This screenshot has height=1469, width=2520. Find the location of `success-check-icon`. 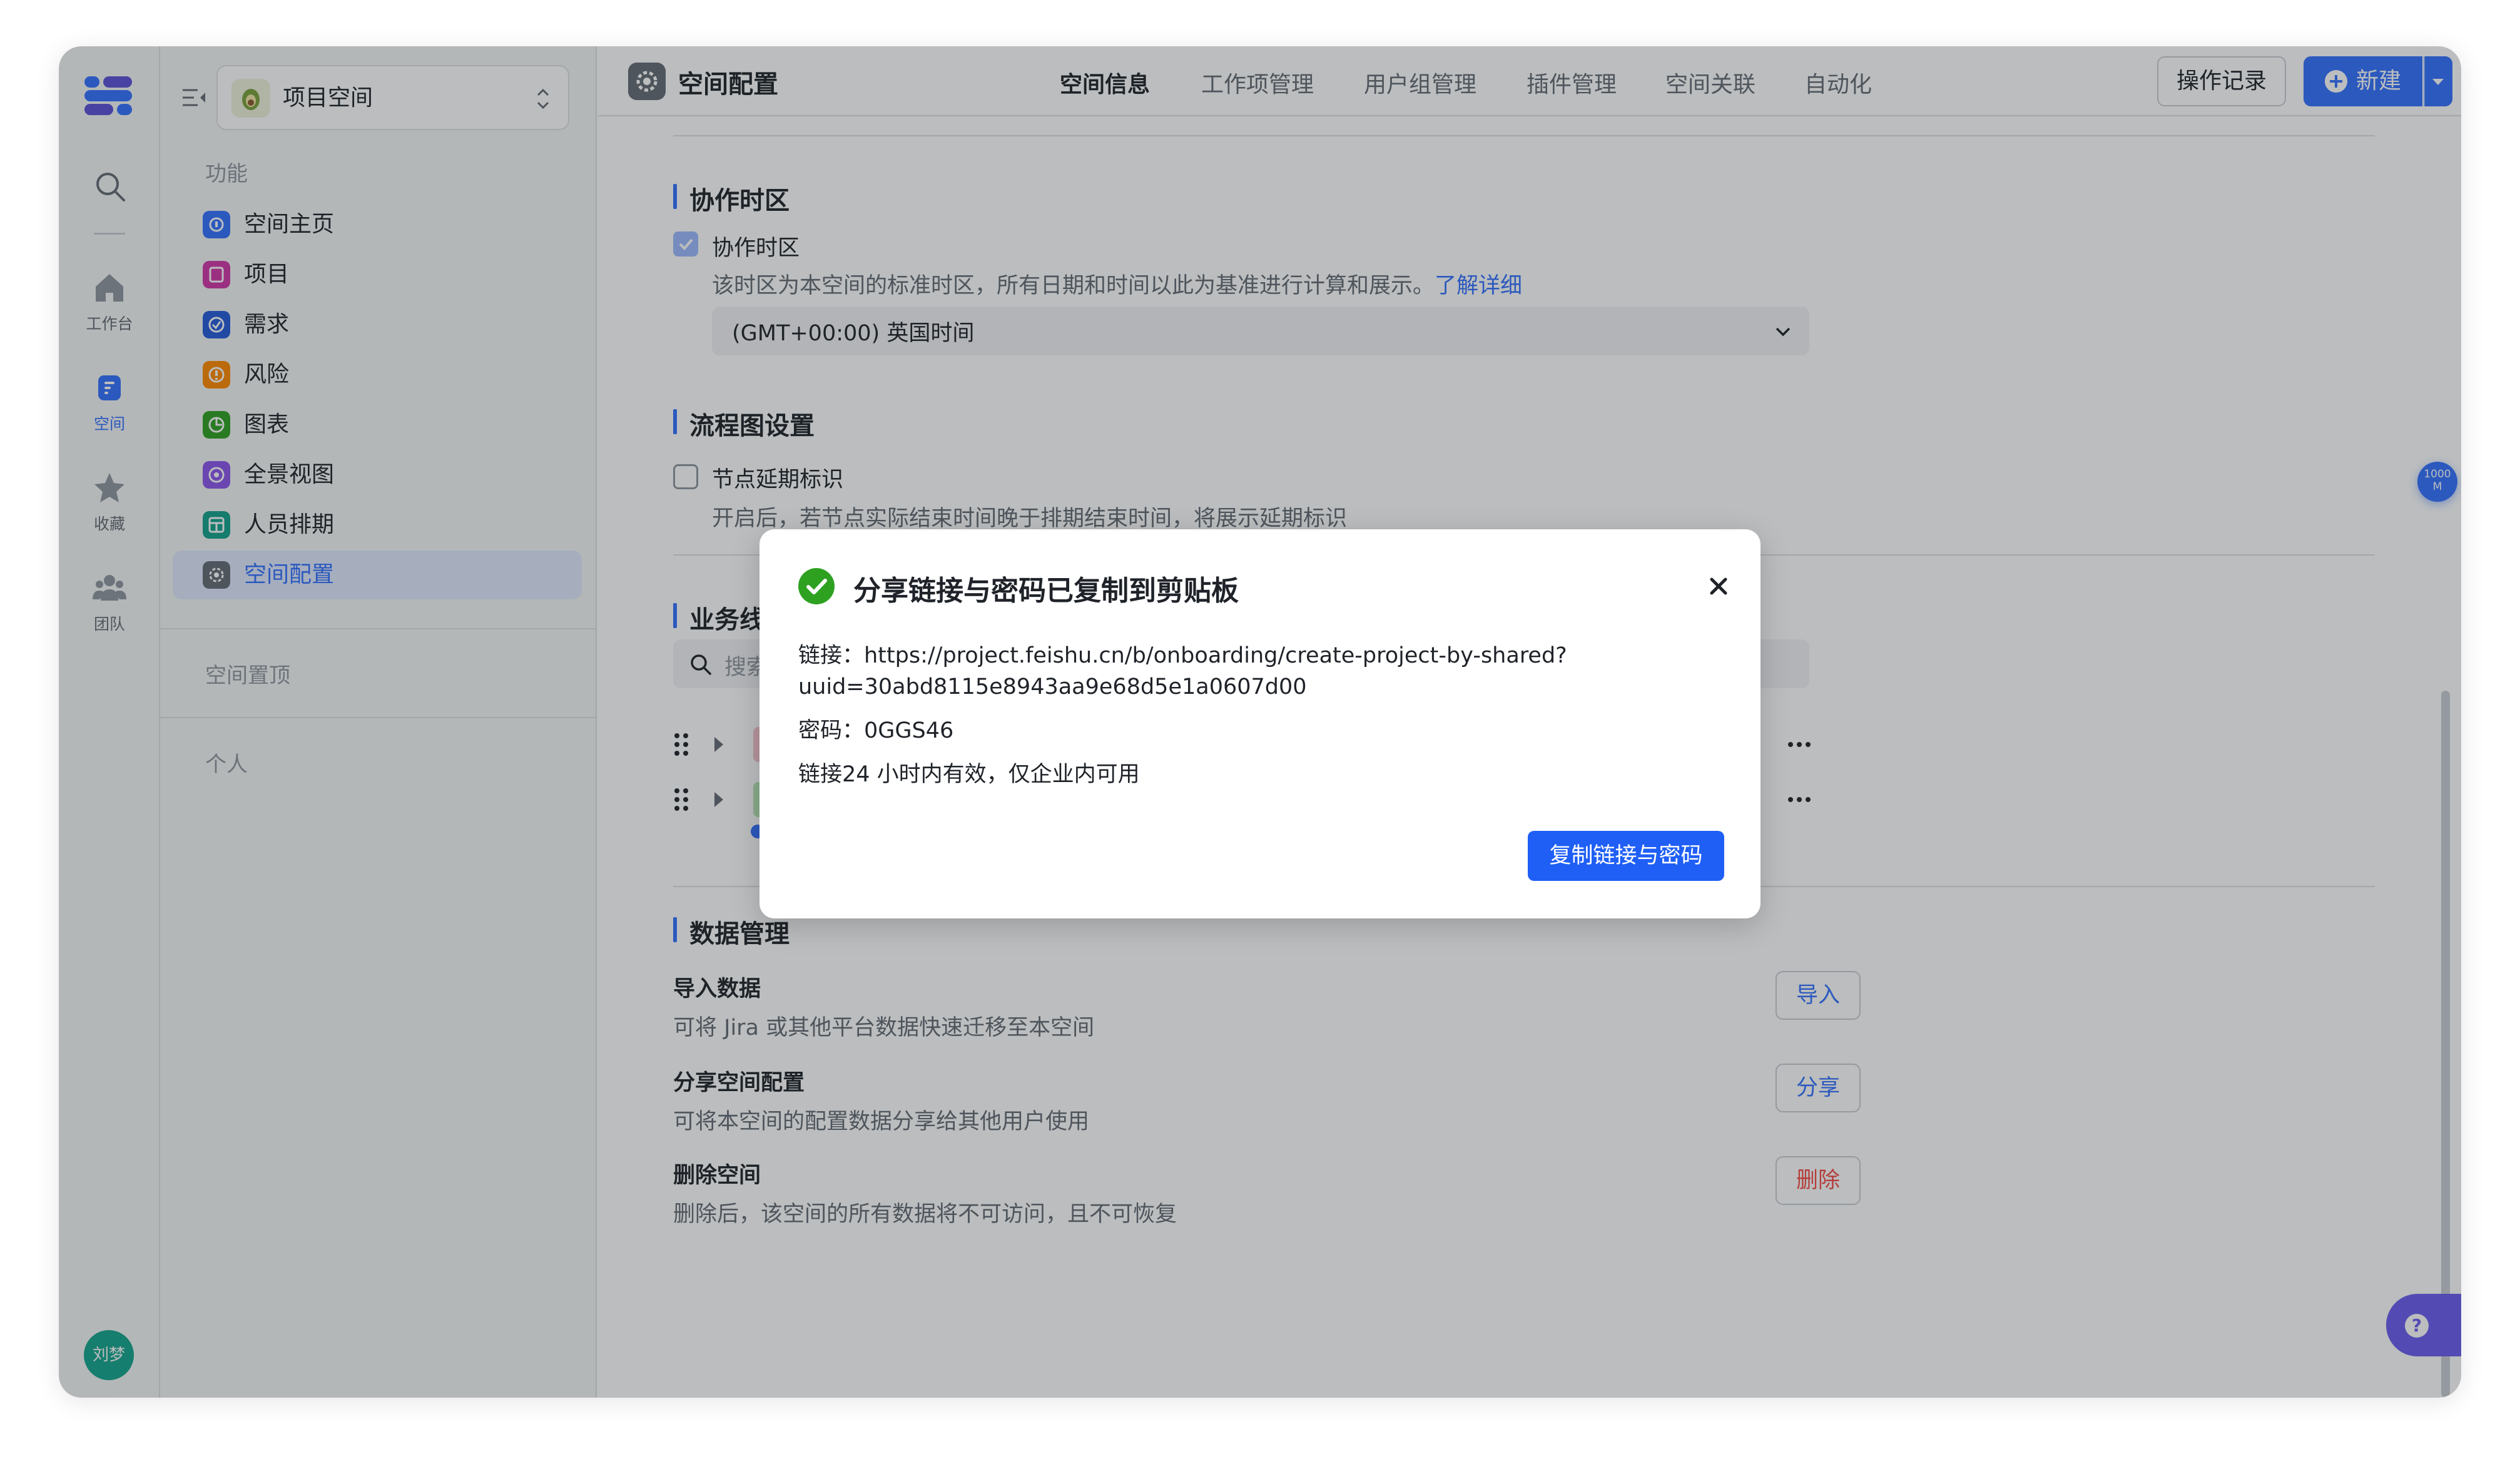

success-check-icon is located at coordinates (817, 586).